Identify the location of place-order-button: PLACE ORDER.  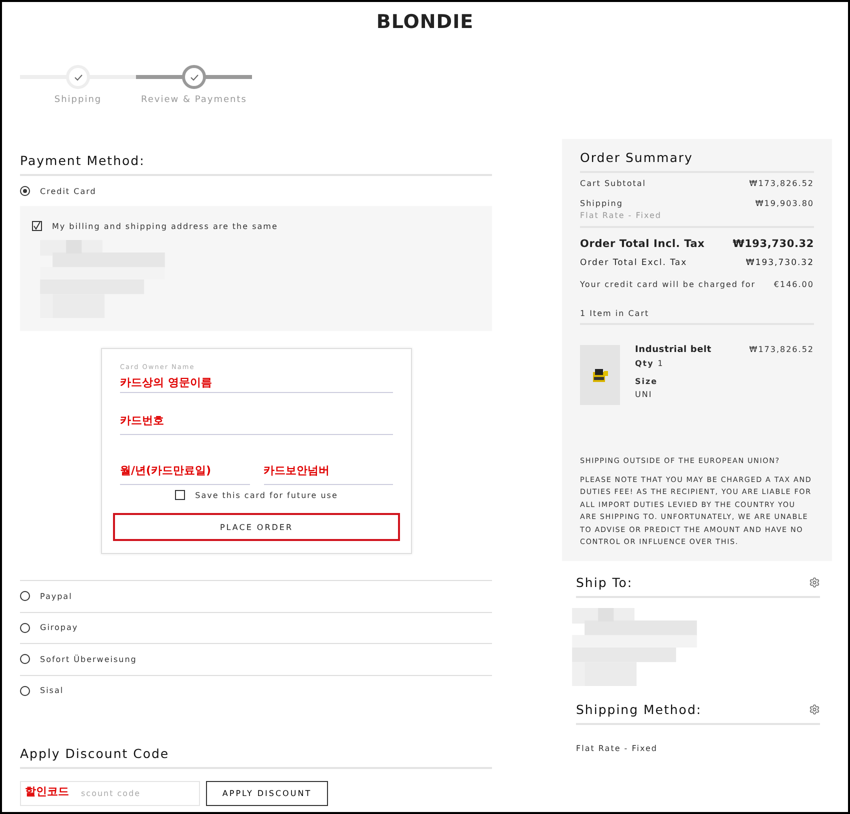
(256, 527).